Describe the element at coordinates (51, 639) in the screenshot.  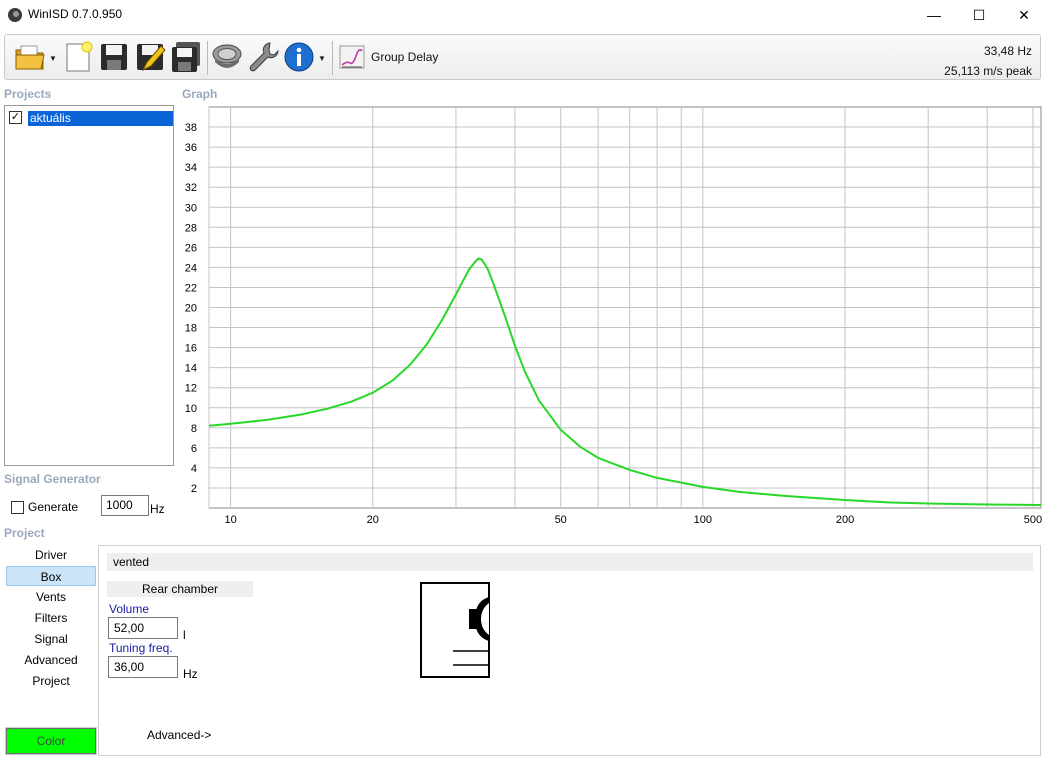
I see `nav-signal: Signal` at that location.